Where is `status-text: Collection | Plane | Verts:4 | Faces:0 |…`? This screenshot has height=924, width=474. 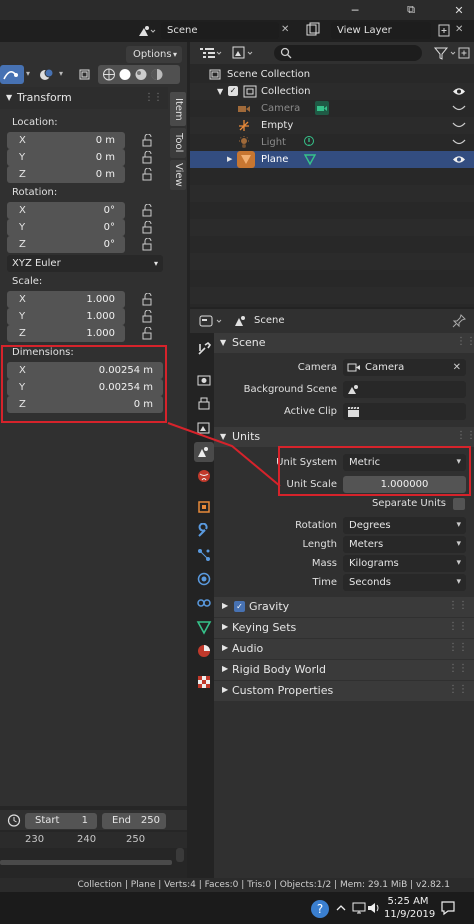 status-text: Collection | Plane | Verts:4 | Faces:0 |… is located at coordinates (263, 885).